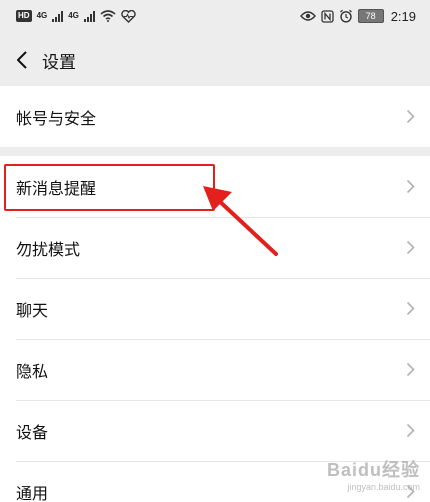  I want to click on watermark-domain: jingyan.baidu.com, so click(383, 487).